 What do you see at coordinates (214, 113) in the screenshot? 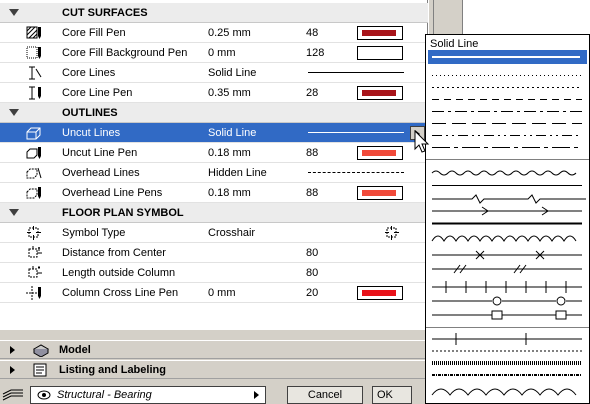
I see `section-outlines: OUTLINES` at bounding box center [214, 113].